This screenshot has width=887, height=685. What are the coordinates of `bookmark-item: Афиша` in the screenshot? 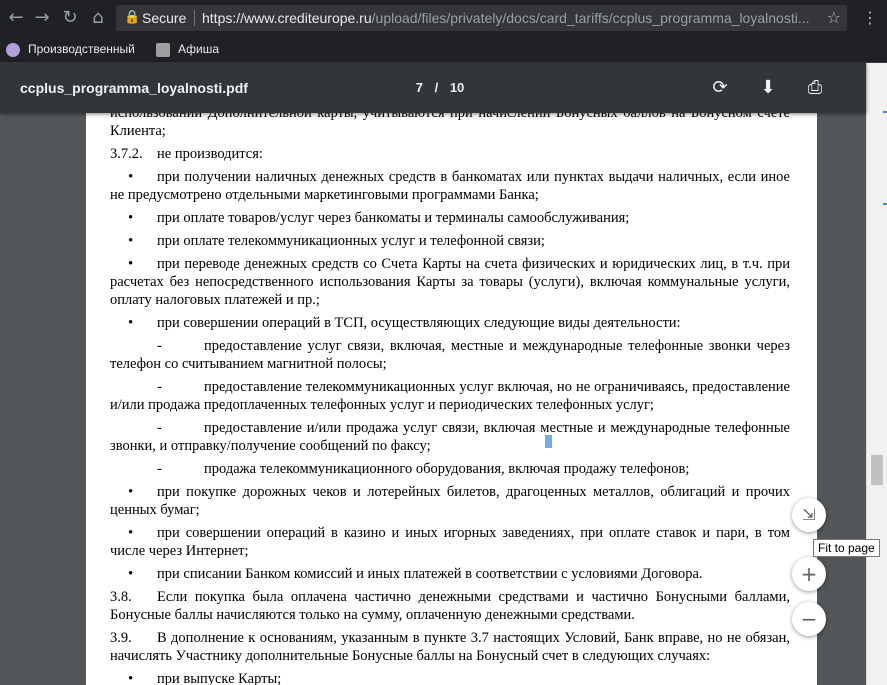 It's located at (187, 49).